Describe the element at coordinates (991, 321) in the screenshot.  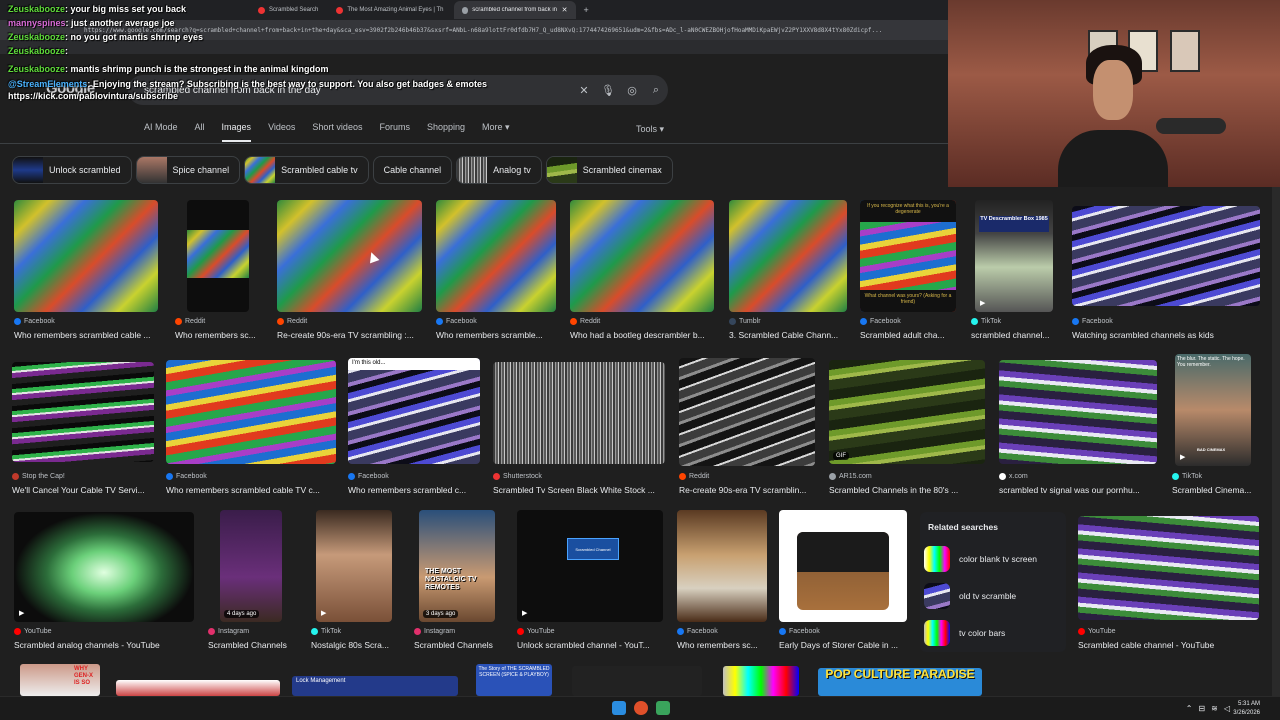
I see `source-label: TikTok` at that location.